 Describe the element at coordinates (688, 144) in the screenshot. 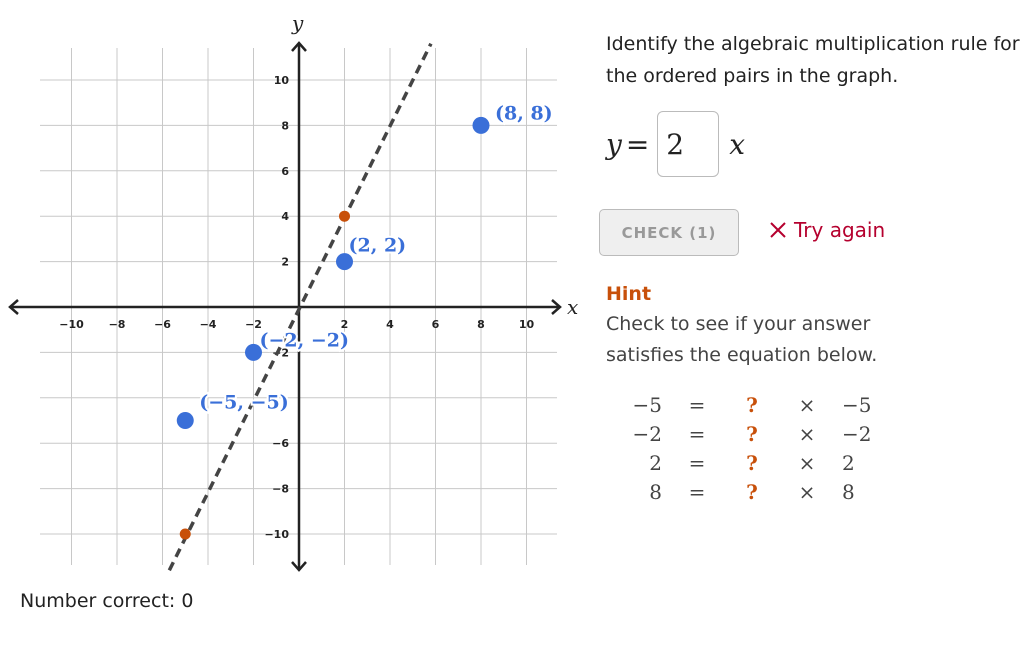

I see `multiplier-input` at that location.